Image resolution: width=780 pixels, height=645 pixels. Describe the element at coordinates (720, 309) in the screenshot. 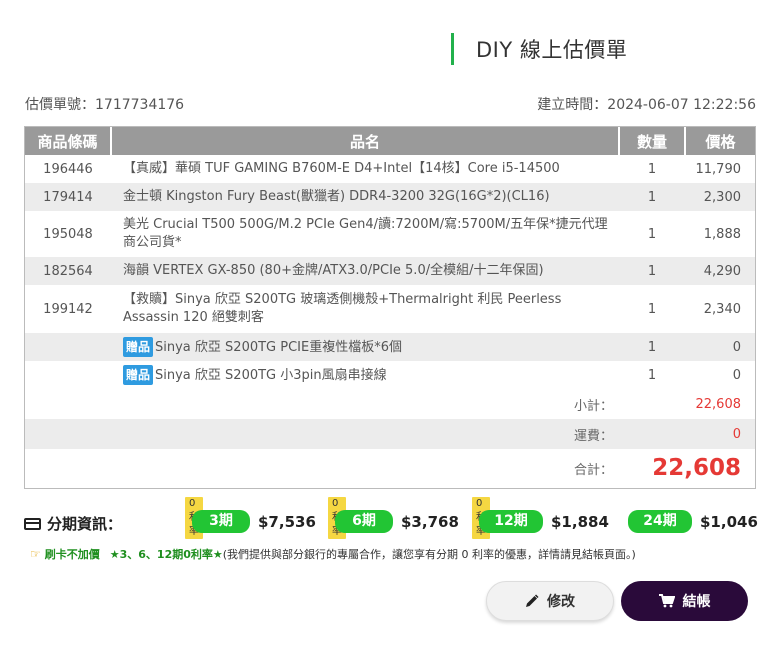

I see `row-price: 2,340` at that location.